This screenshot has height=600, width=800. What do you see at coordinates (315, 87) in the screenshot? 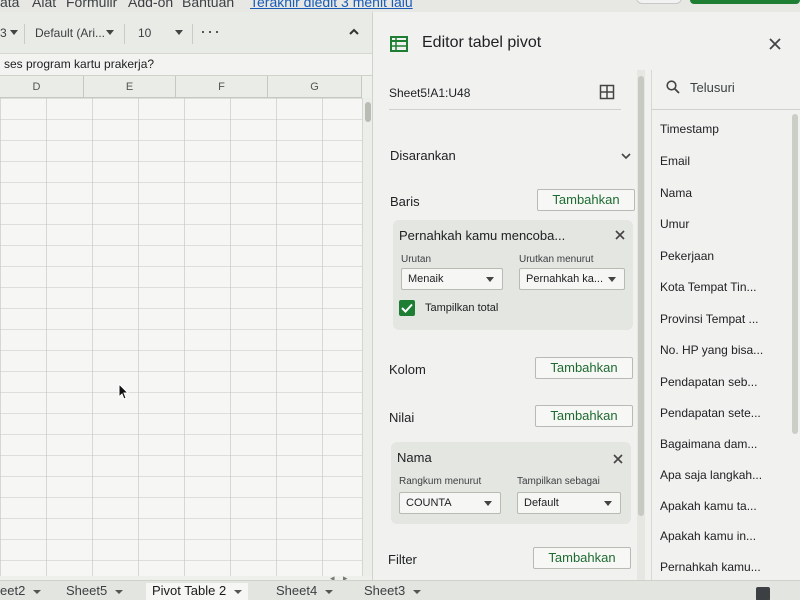
I see `column-header-g: G` at bounding box center [315, 87].